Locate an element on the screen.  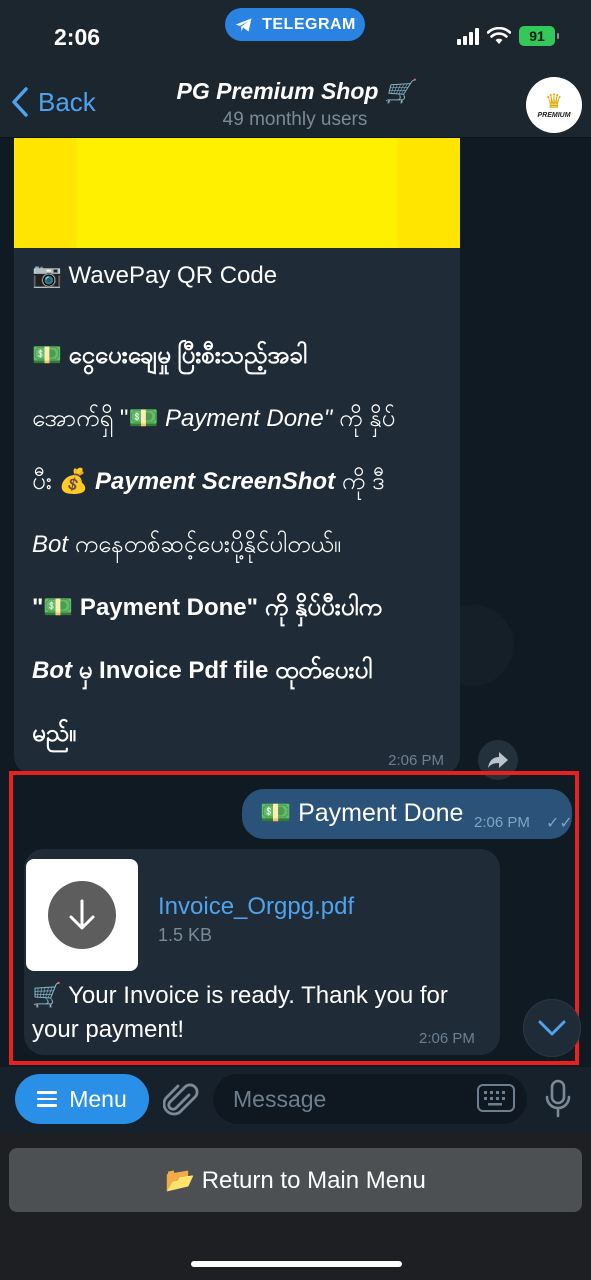
text-span: ကို နှိပ် is located at coordinates (364, 418).